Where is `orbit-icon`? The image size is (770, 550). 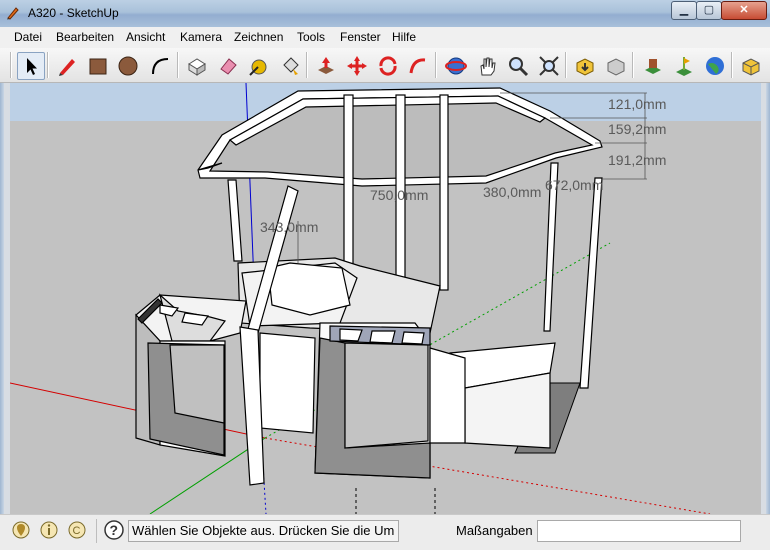
orbit-icon is located at coordinates (456, 66).